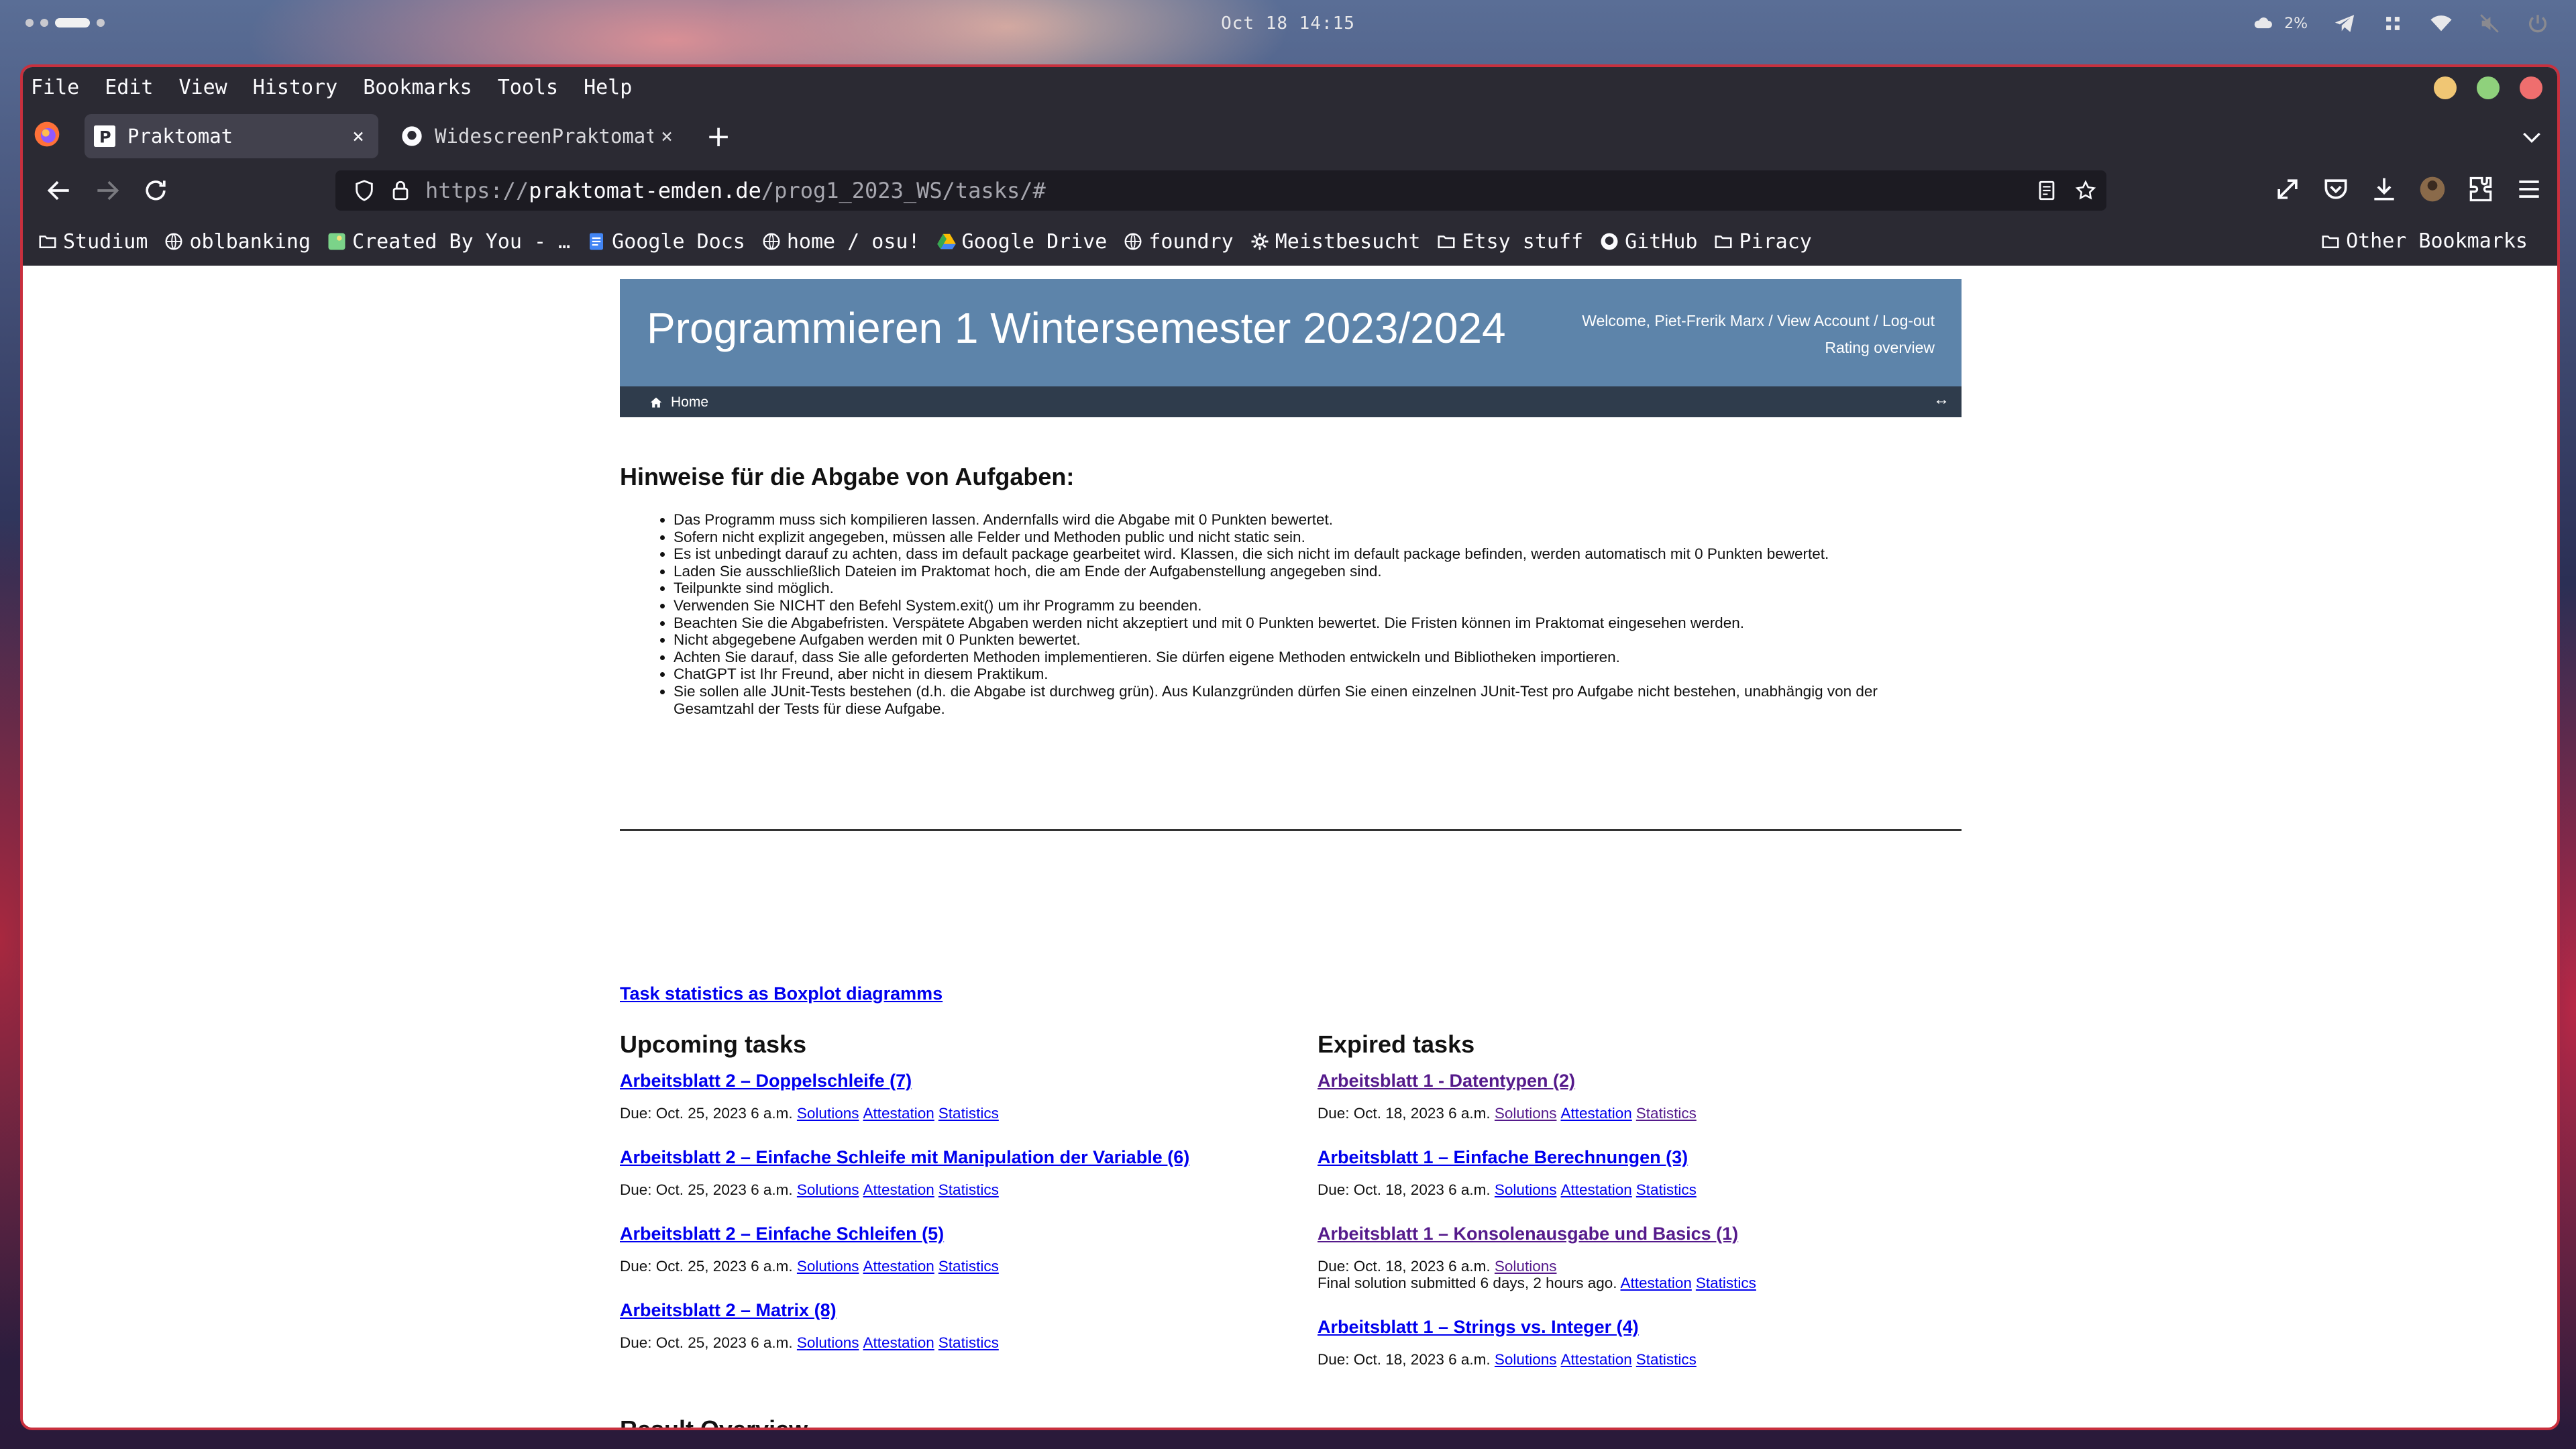  I want to click on bookmark-other-bookmarks: Other Bookmarks, so click(2424, 241).